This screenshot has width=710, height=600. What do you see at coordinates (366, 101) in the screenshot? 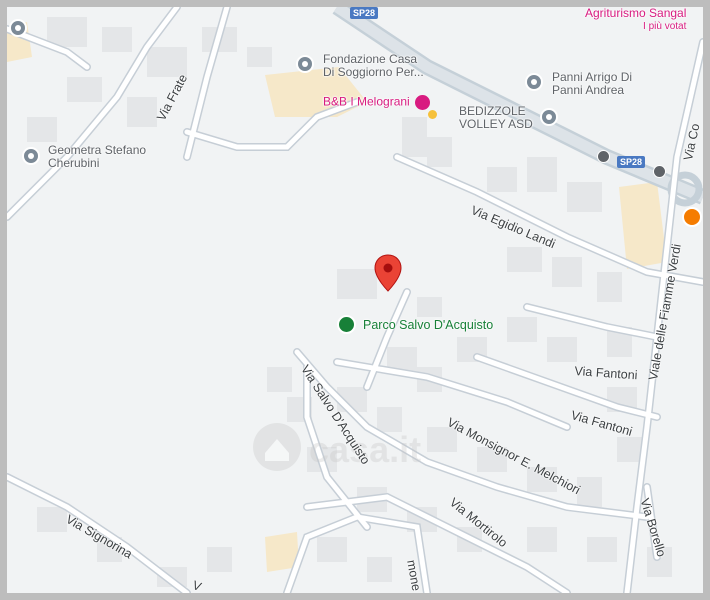
I see `bb-name: B&B I Melograni` at bounding box center [366, 101].